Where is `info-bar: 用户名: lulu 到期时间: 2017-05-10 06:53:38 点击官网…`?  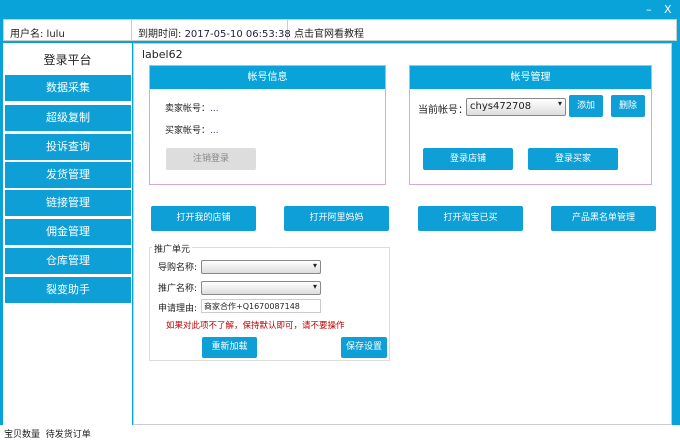 info-bar: 用户名: lulu 到期时间: 2017-05-10 06:53:38 点击官网… is located at coordinates (340, 30).